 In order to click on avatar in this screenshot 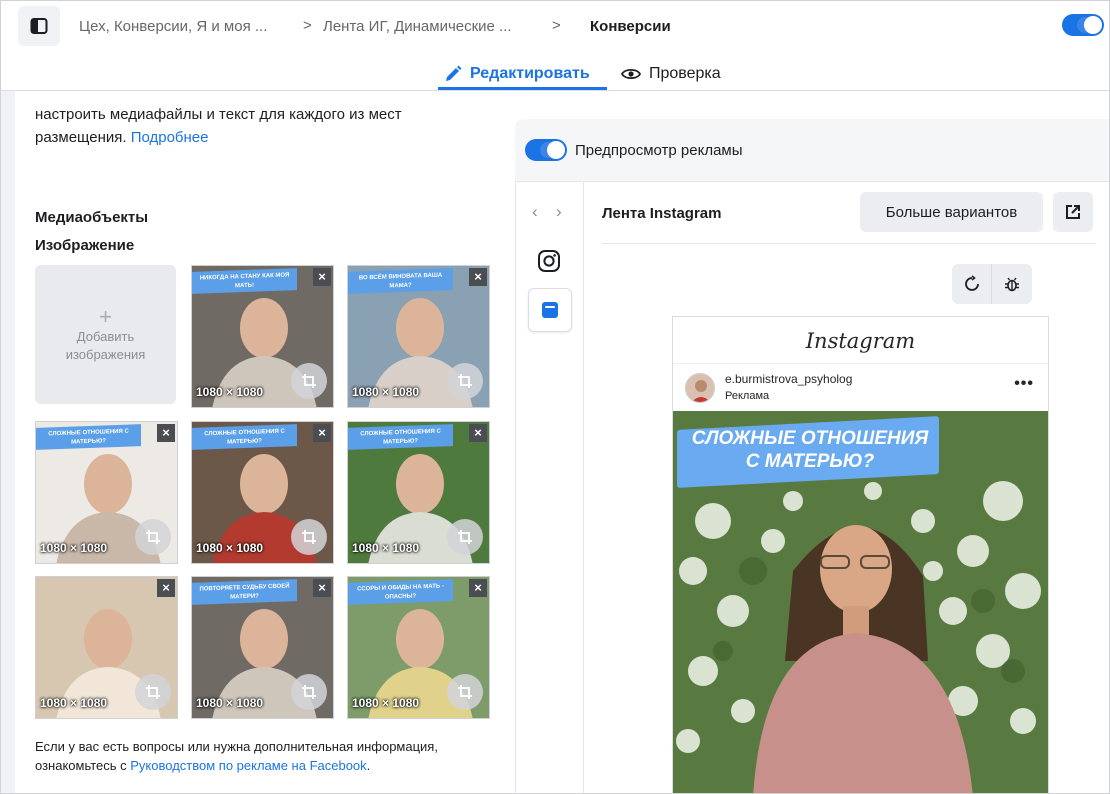, I will do `click(700, 388)`.